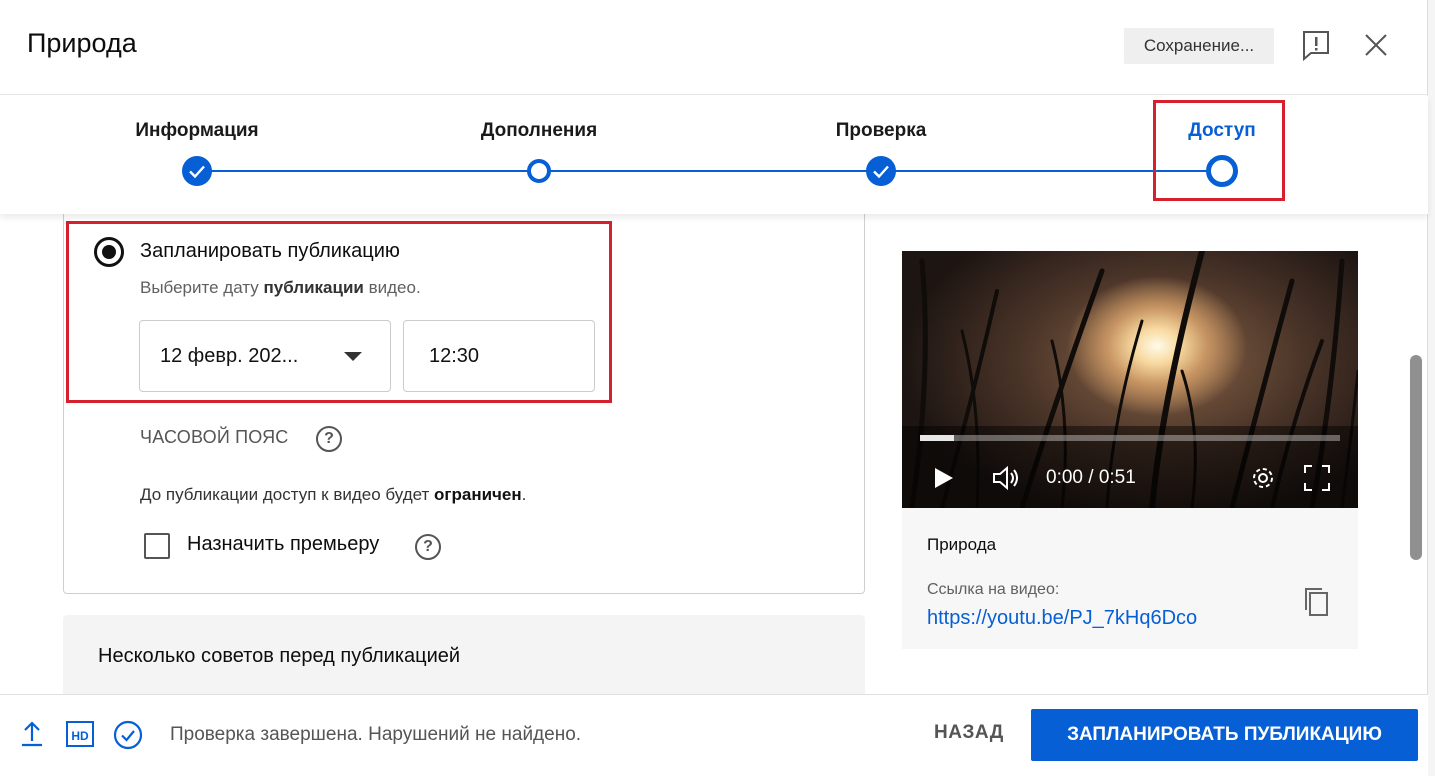 This screenshot has height=776, width=1435. I want to click on scrollbar-thumb, so click(1416, 457).